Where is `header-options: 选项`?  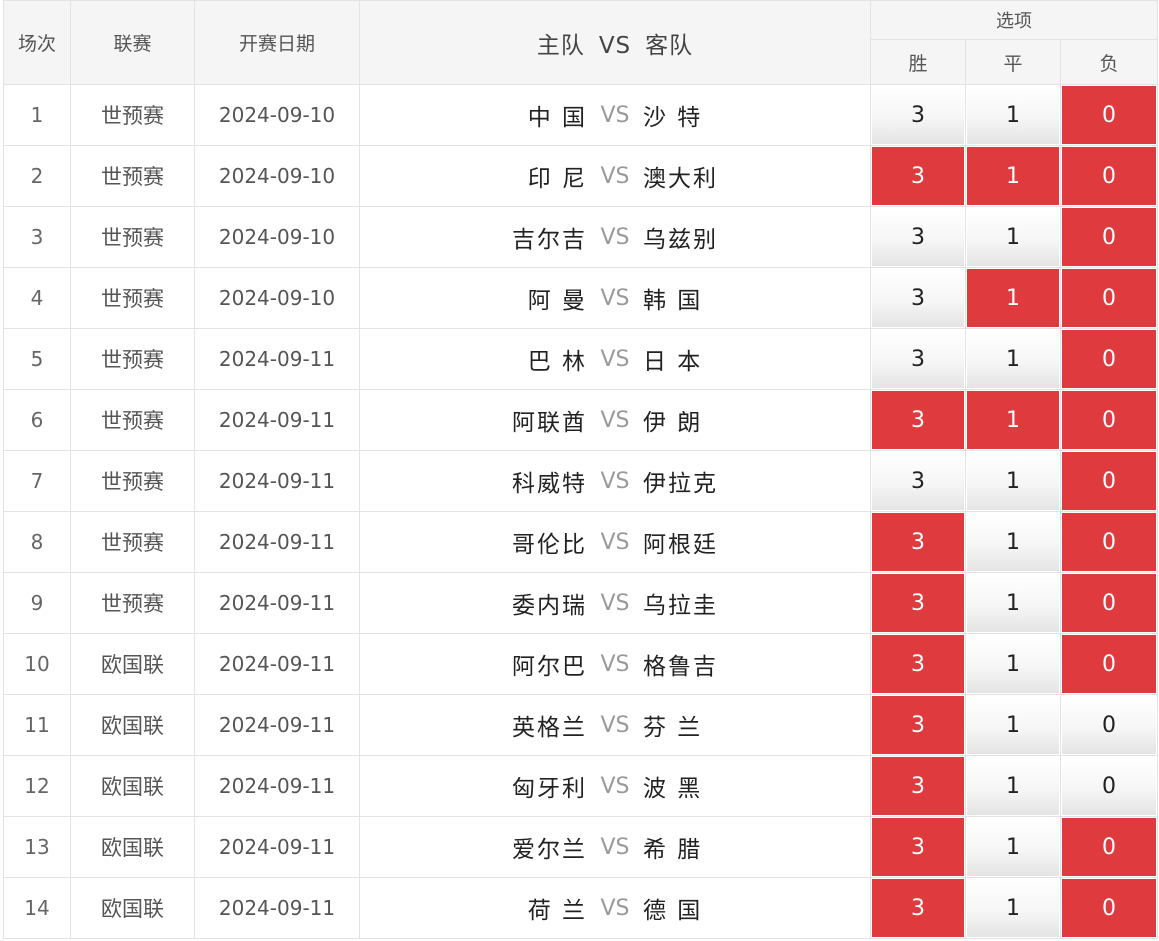
header-options: 选项 is located at coordinates (1014, 20).